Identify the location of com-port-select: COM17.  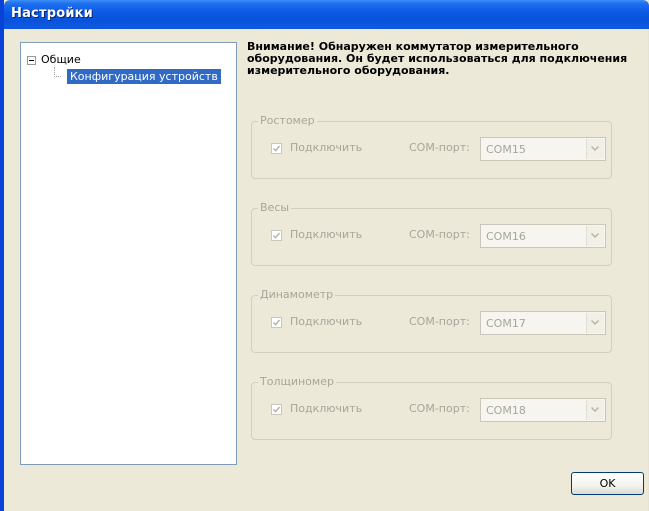
(543, 323).